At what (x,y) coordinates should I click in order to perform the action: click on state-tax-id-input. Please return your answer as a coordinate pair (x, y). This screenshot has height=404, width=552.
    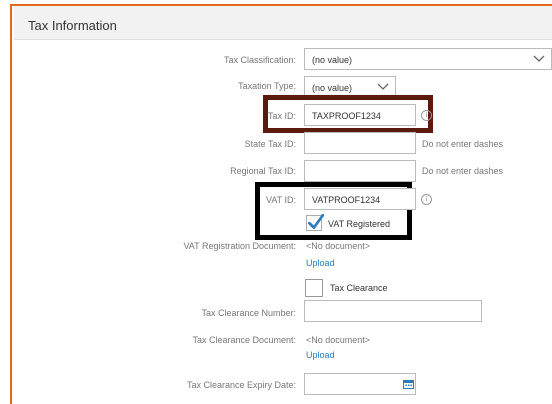
    Looking at the image, I should click on (360, 143).